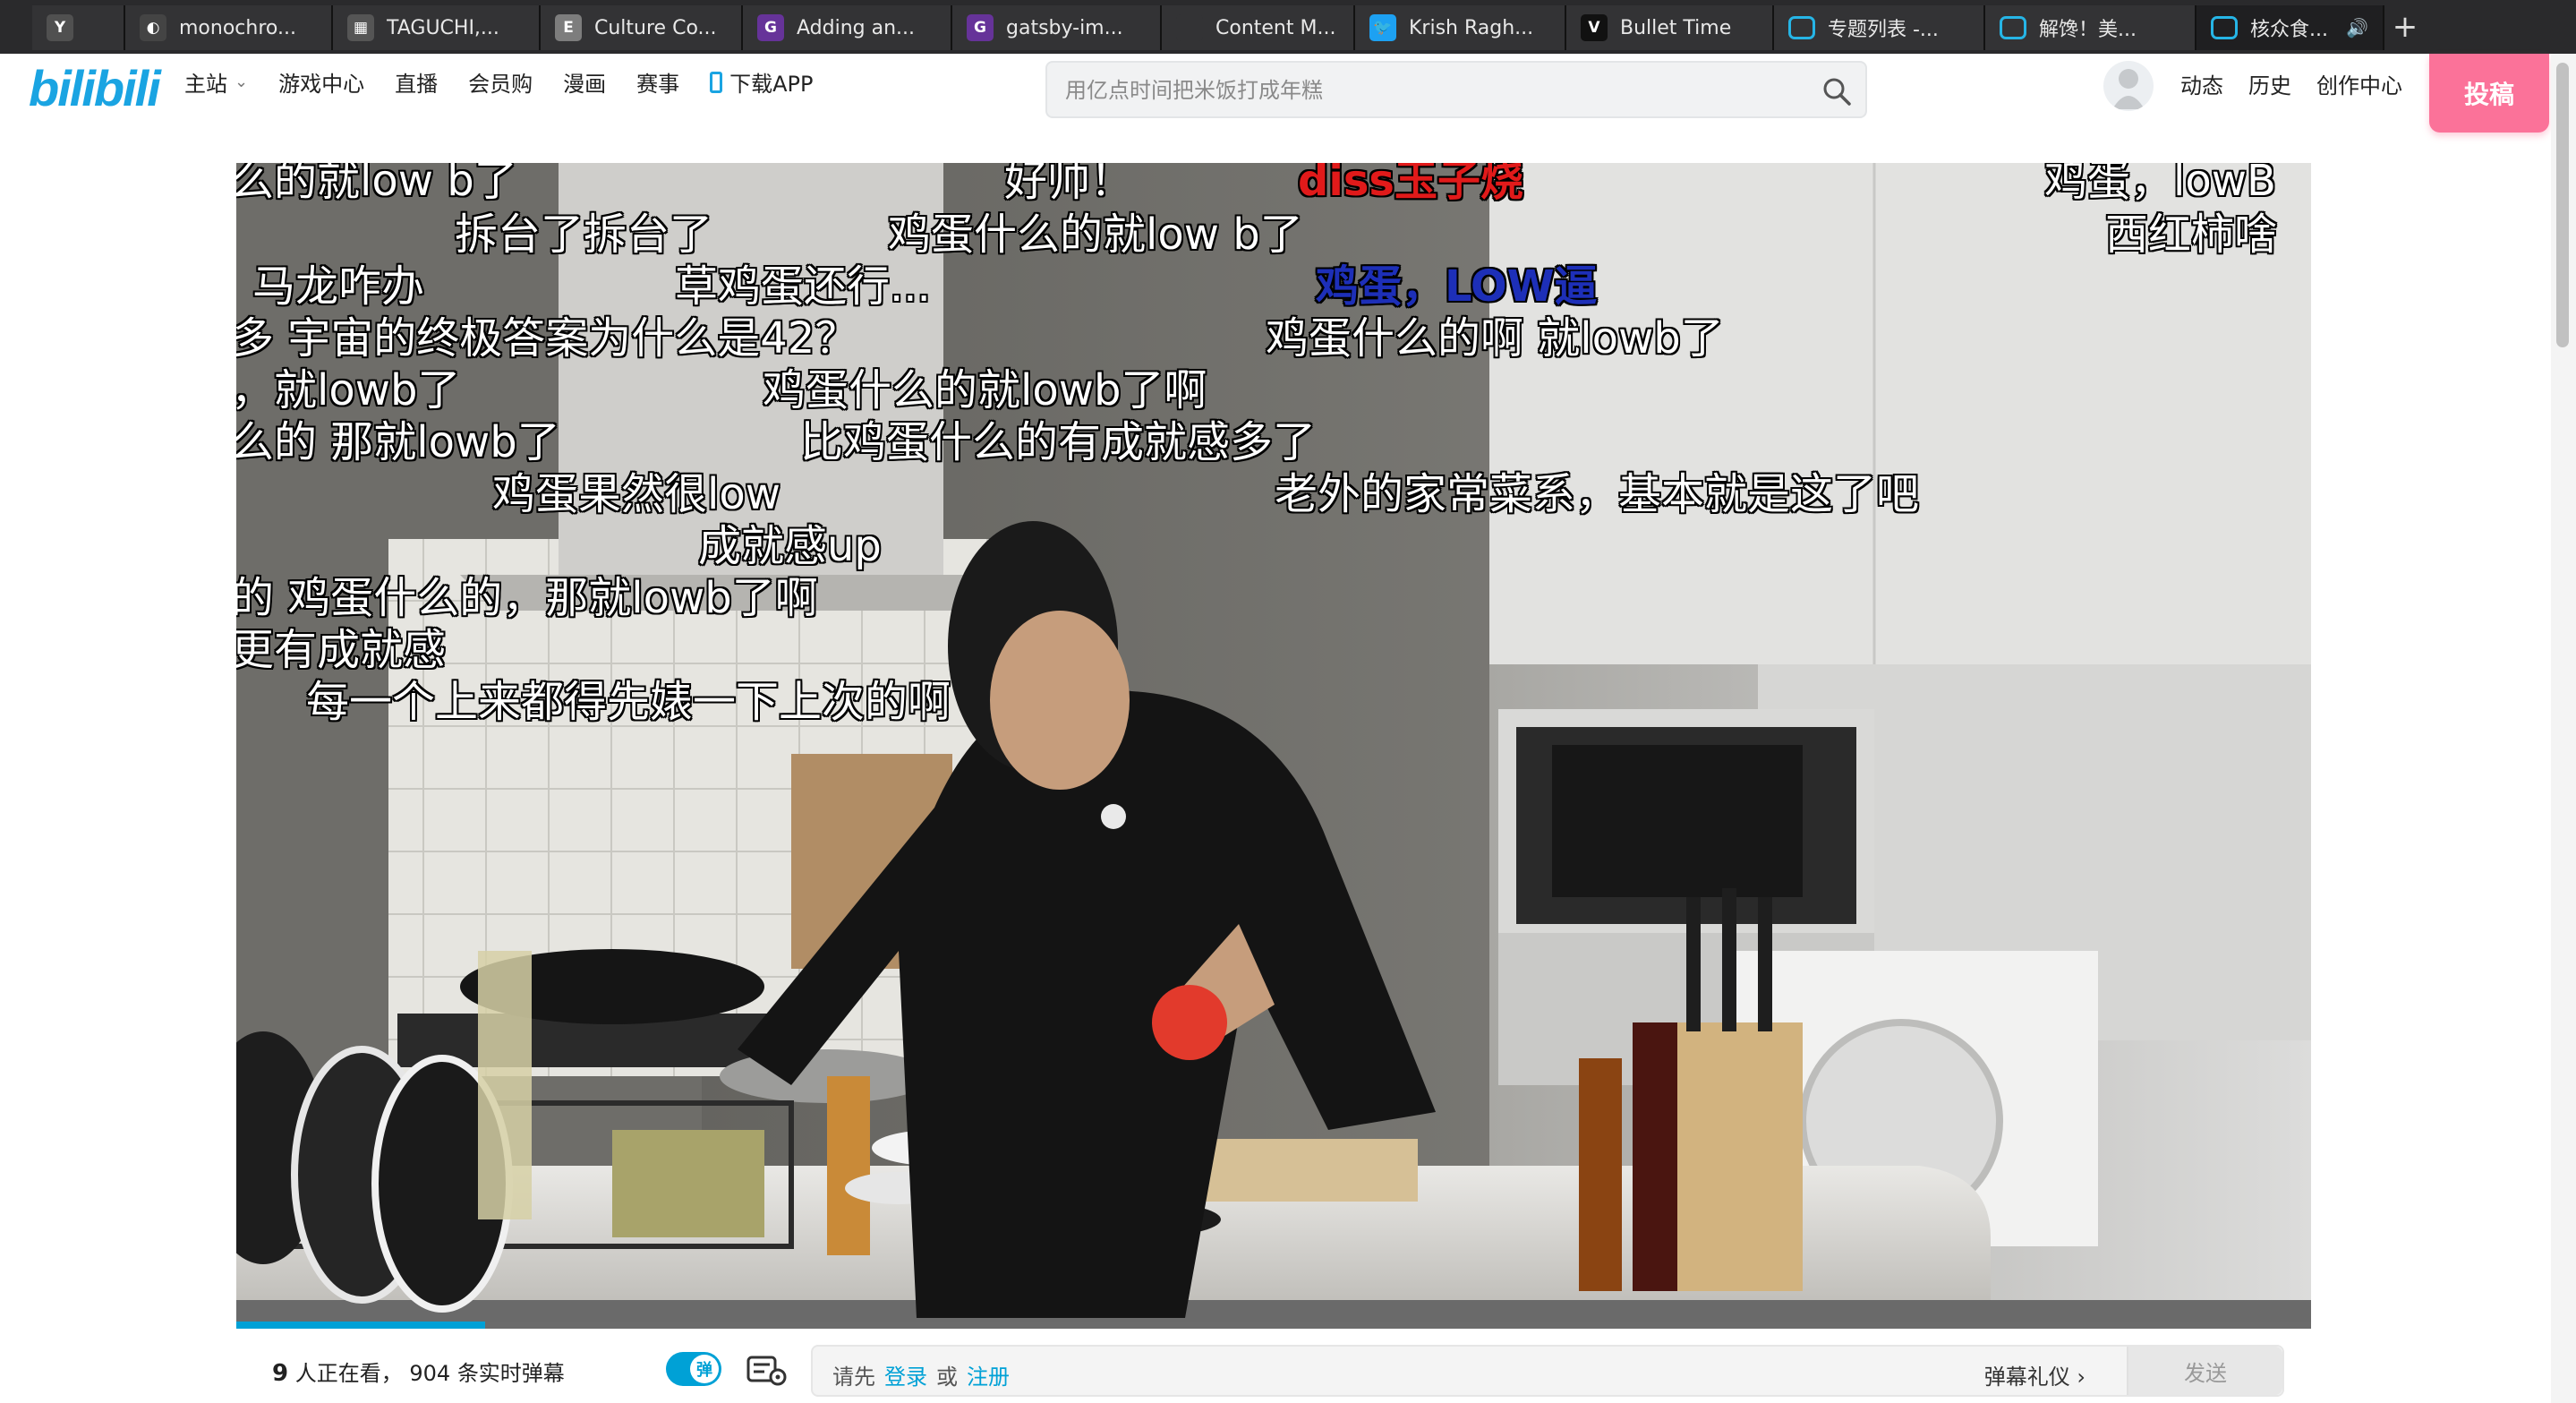 This screenshot has height=1403, width=2576. I want to click on tab-favicon-icon: E, so click(568, 27).